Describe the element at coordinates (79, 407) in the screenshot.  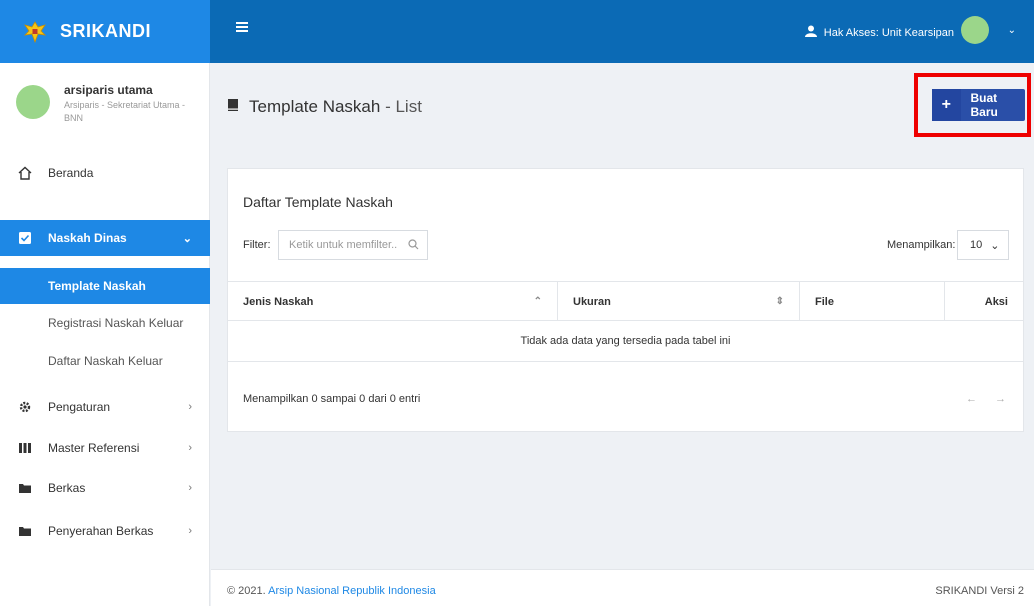
I see `sidebar-item-label: Pengaturan` at that location.